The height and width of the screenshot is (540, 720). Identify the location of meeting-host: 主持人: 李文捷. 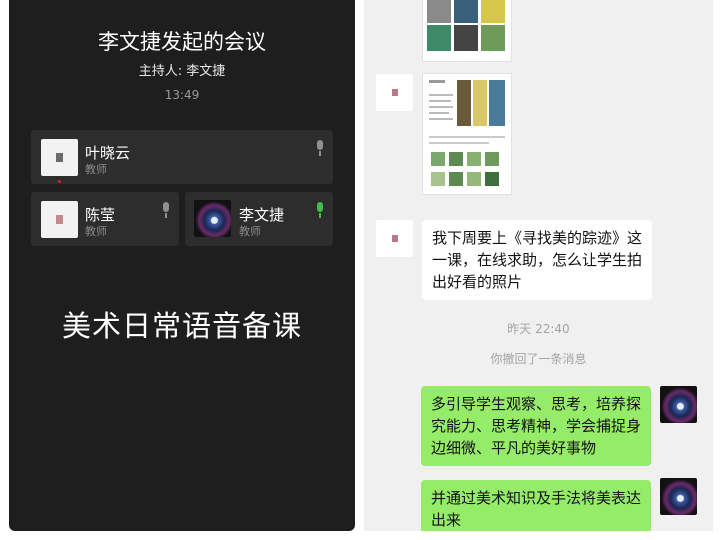
(182, 71).